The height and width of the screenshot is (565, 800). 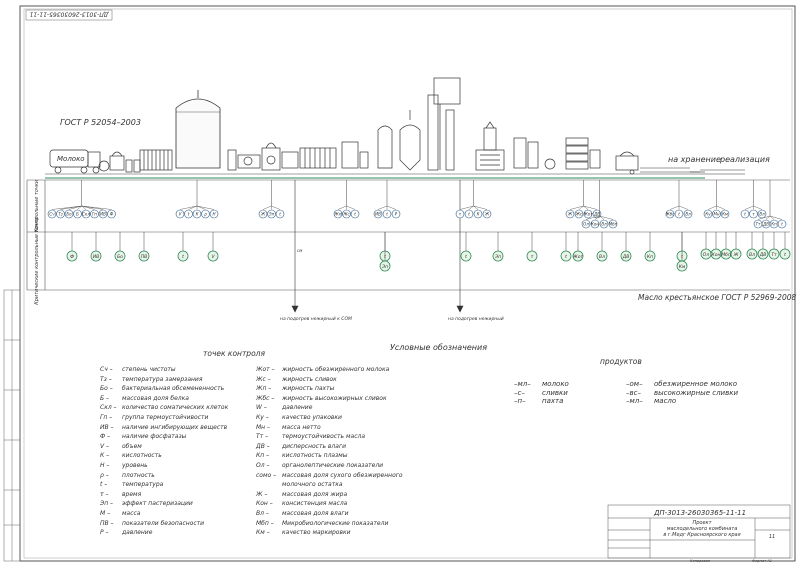 I want to click on control-point-code: Кон, so click(x=595, y=224).